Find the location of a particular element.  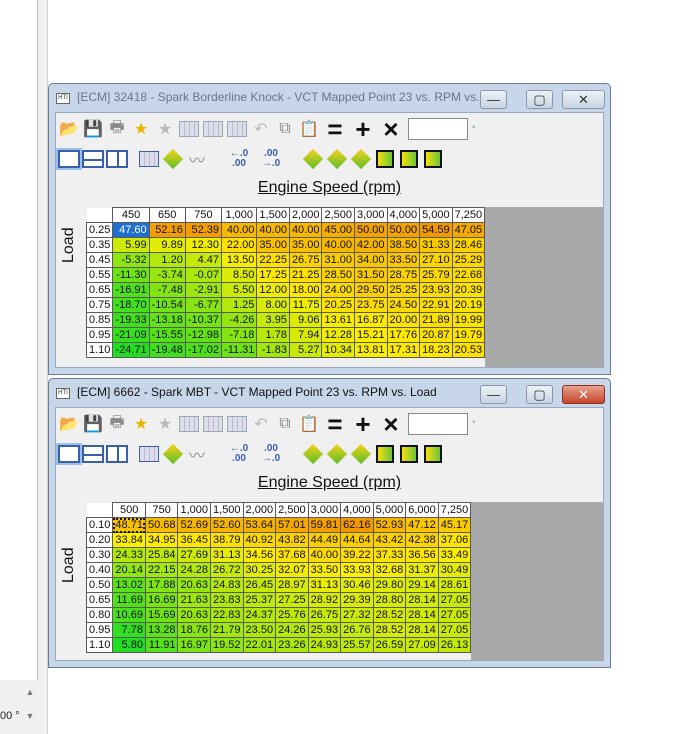

table-cell: 36.45 is located at coordinates (194, 540).